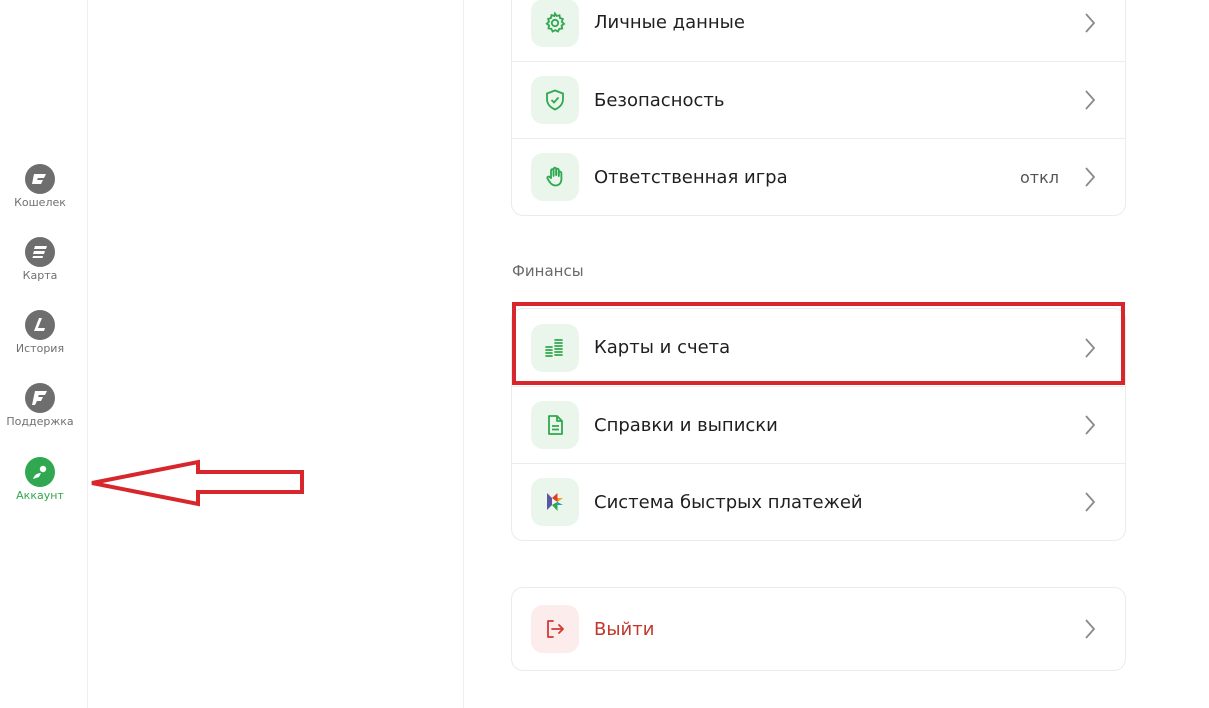  I want to click on row-title: Выйти, so click(624, 629).